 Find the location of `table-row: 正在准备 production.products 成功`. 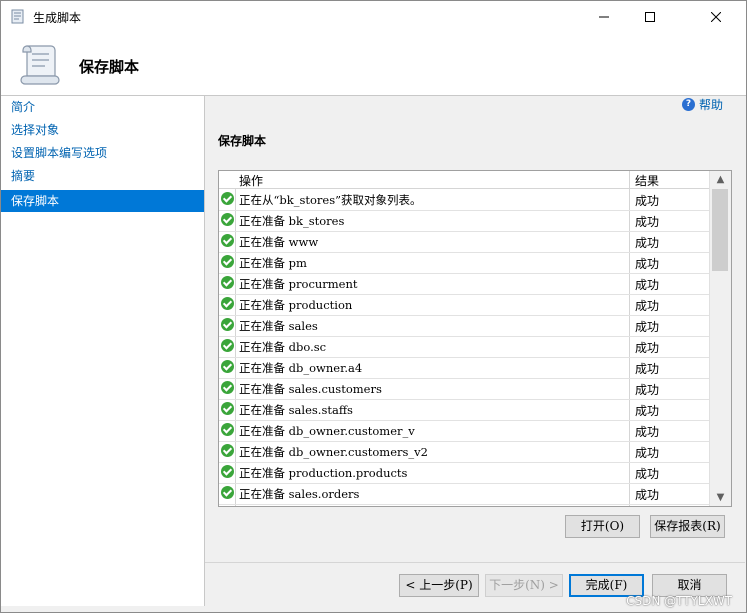

table-row: 正在准备 production.products 成功 is located at coordinates (464, 473).